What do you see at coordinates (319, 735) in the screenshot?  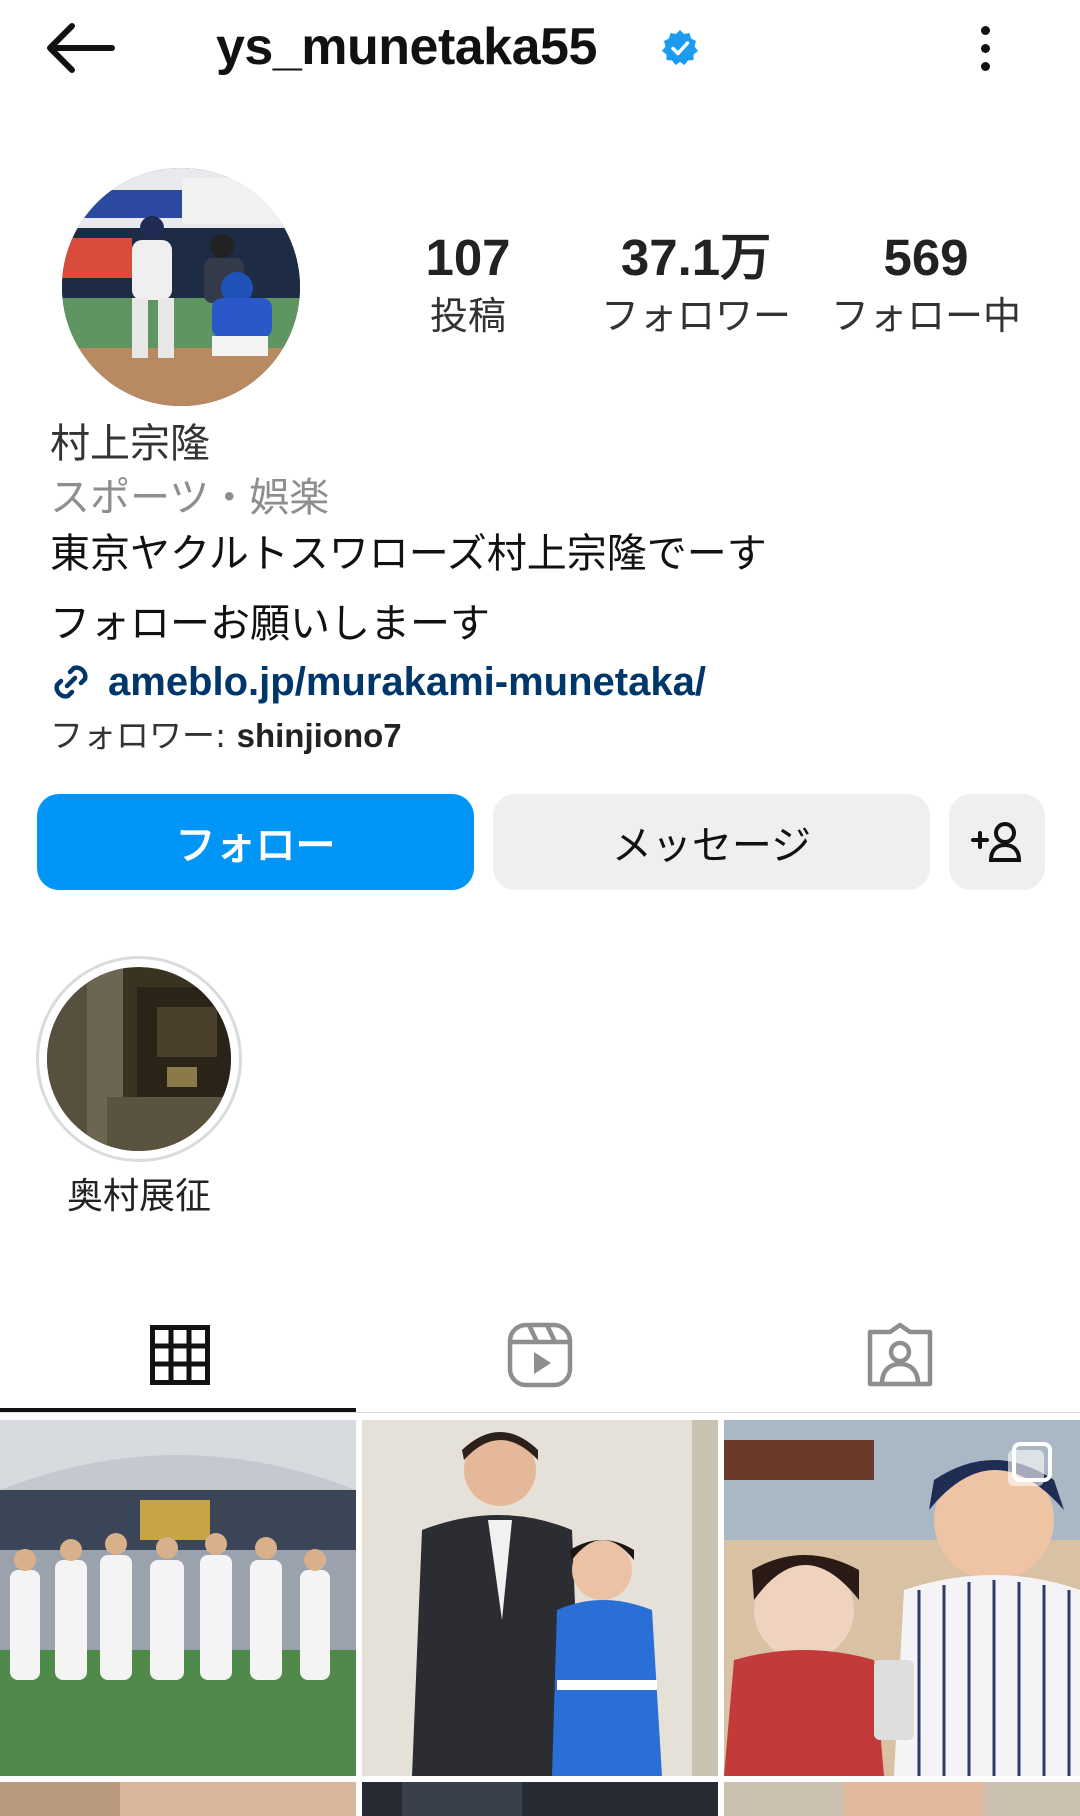 I see `followed-by-user: shinjiono7` at bounding box center [319, 735].